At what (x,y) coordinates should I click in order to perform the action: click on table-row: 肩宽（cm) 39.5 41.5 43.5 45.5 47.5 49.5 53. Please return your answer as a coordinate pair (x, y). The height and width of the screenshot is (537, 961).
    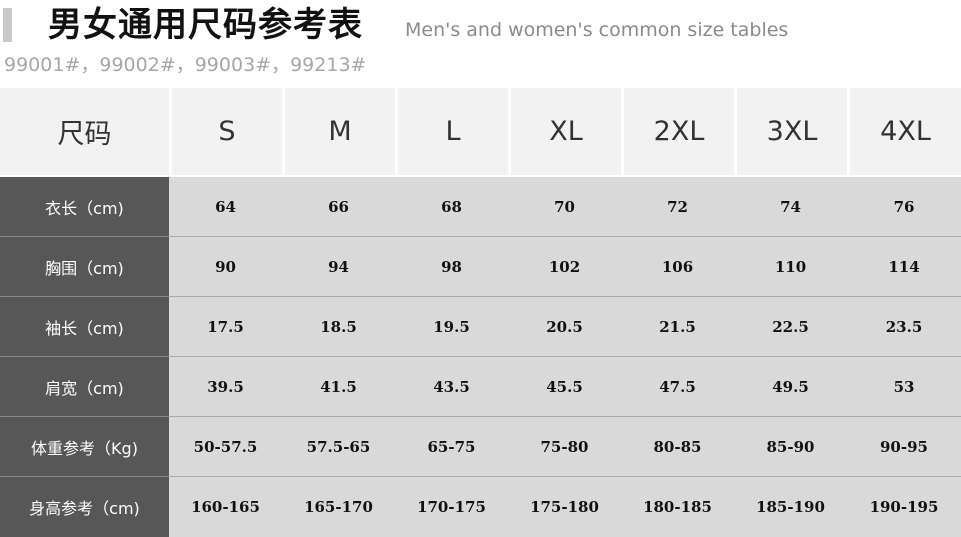
    Looking at the image, I should click on (480, 387).